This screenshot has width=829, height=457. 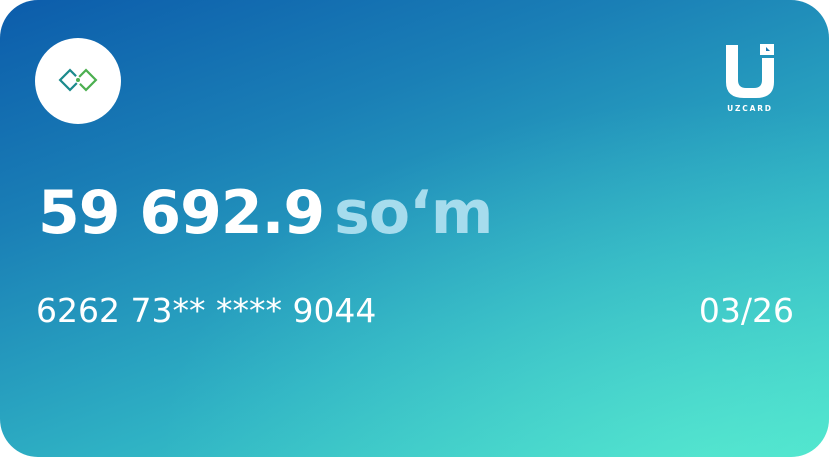 What do you see at coordinates (413, 213) in the screenshot?
I see `balance-currency: so‘m` at bounding box center [413, 213].